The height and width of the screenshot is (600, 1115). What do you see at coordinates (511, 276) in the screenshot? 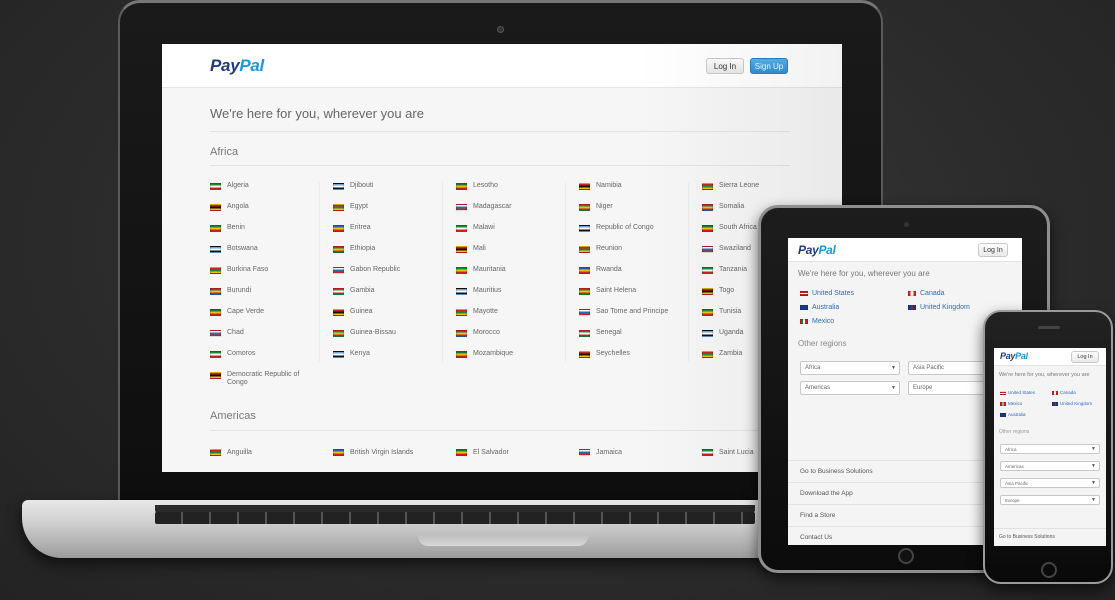
I see `country-link: Mauritania` at bounding box center [511, 276].